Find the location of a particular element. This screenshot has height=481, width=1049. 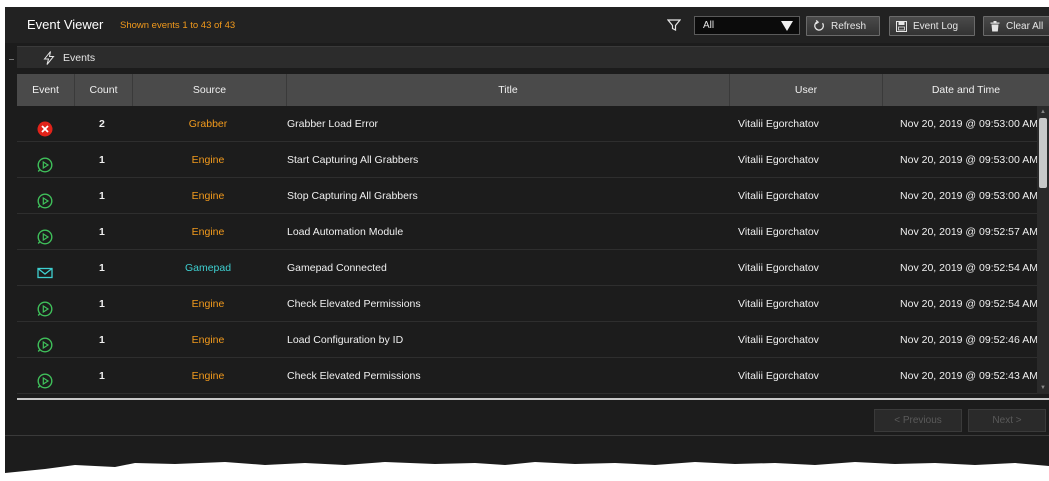

refresh-button: Refresh is located at coordinates (843, 26).